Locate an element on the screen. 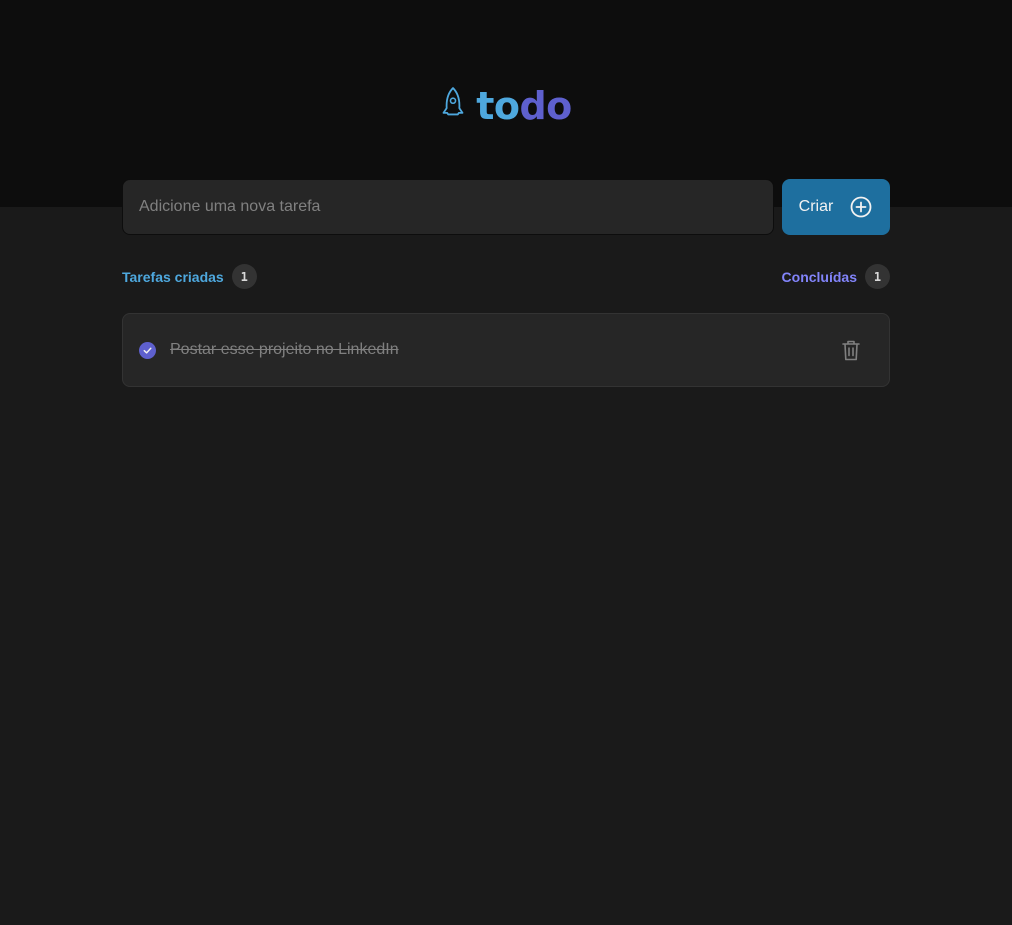 The width and height of the screenshot is (1012, 925). task-info: Tarefas criadas 1 Concluídas 1 is located at coordinates (506, 276).